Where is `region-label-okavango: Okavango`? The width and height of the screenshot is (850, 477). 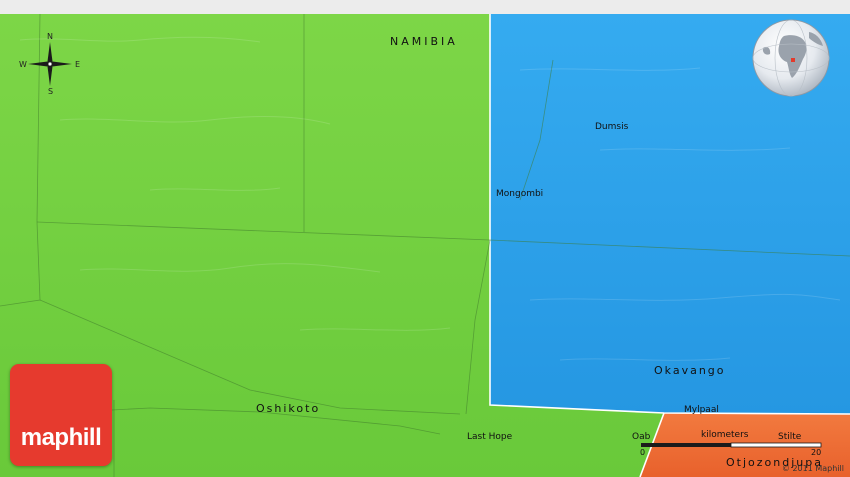 region-label-okavango: Okavango is located at coordinates (690, 370).